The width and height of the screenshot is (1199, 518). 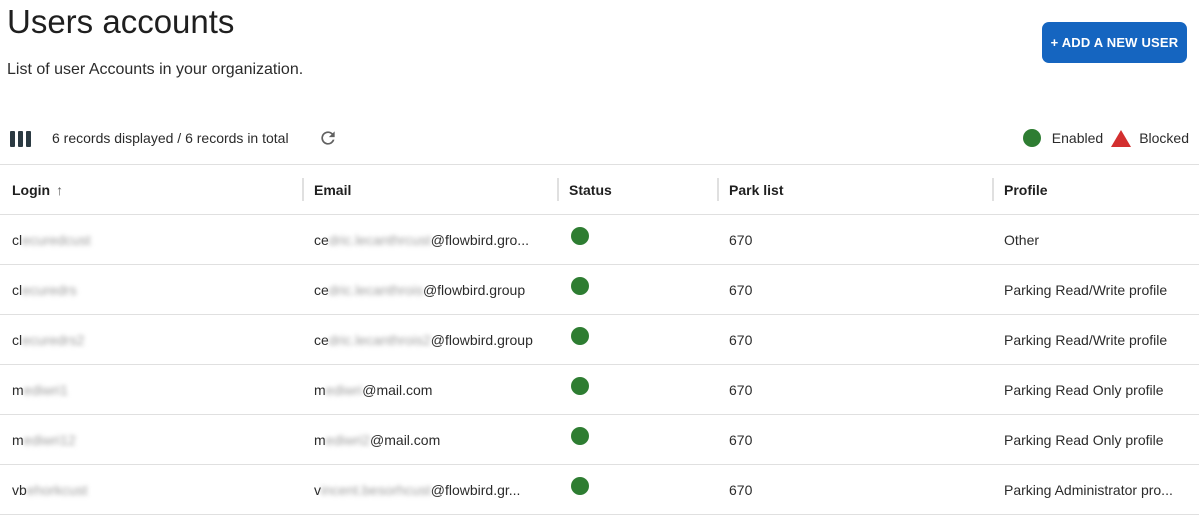 What do you see at coordinates (379, 339) in the screenshot?
I see `redacted-text: dric.lecanthrois2` at bounding box center [379, 339].